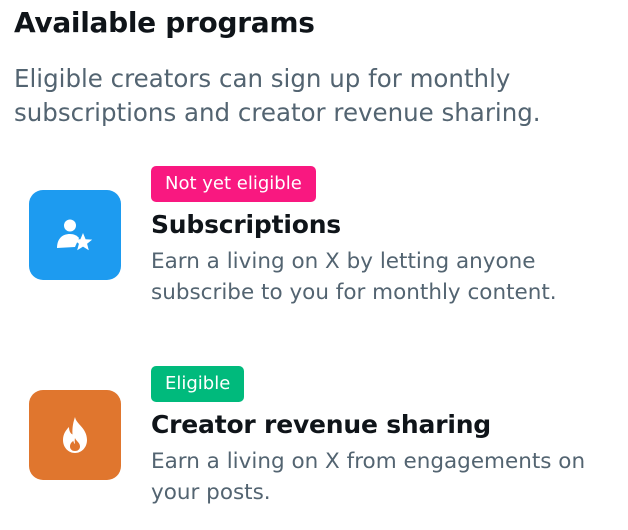  I want to click on status-badge: Not yet eligible, so click(233, 184).